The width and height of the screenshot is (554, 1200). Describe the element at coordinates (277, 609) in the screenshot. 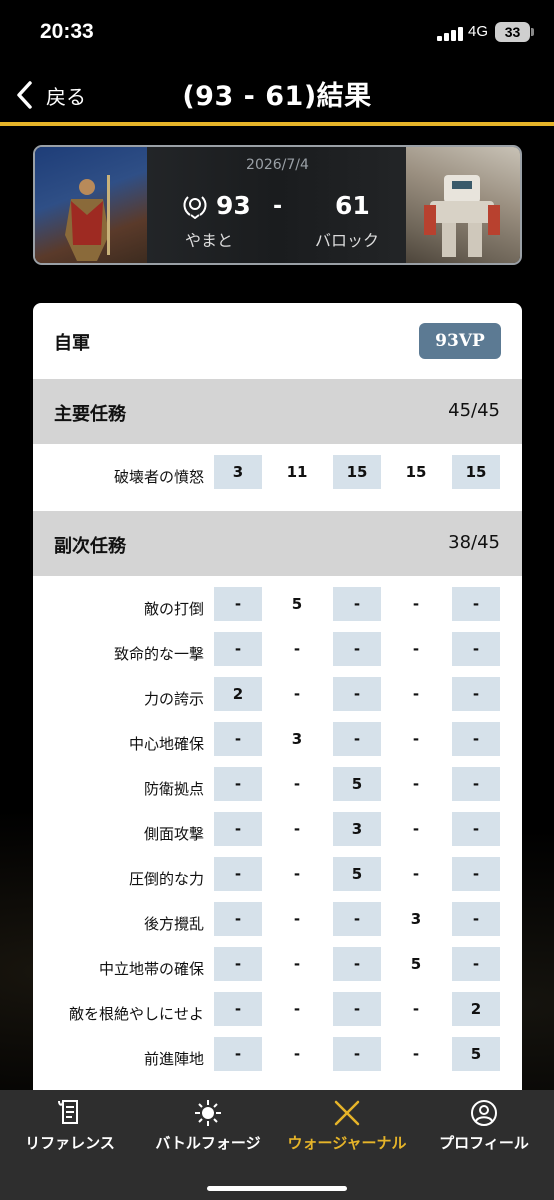

I see `mission-row: 敵の打倒 -5- - -` at that location.